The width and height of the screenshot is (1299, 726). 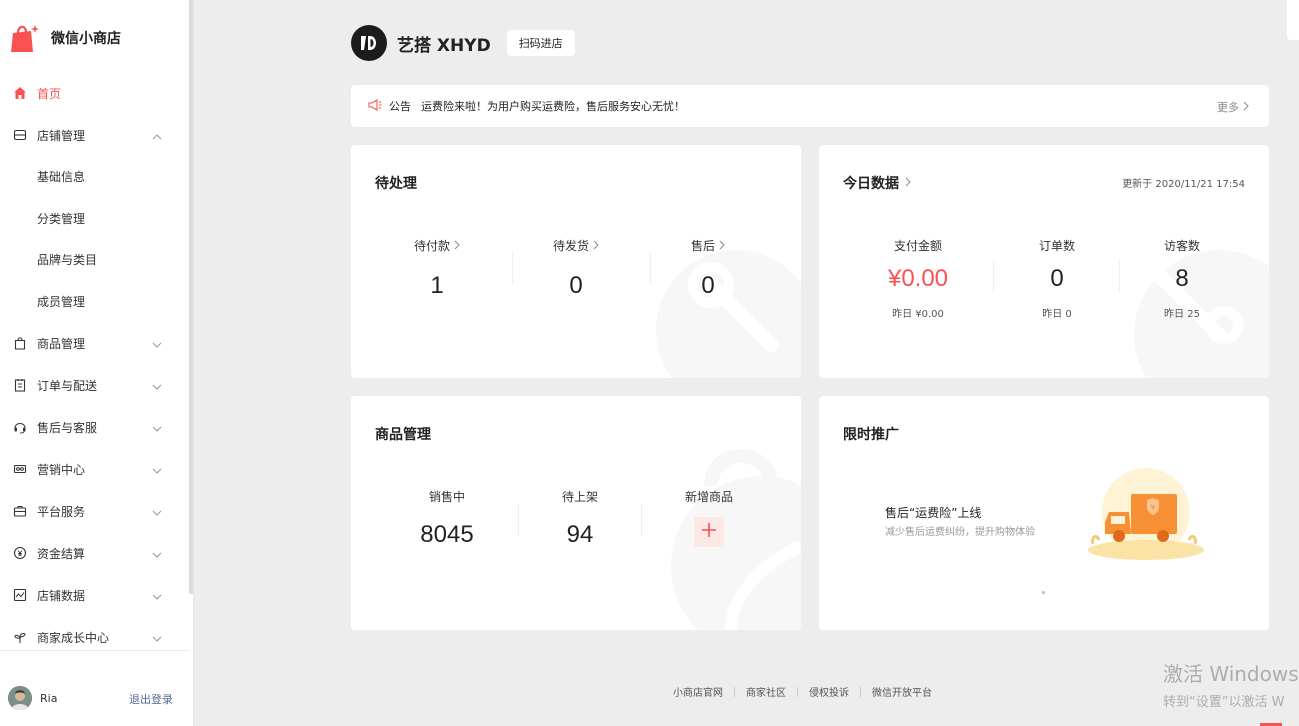 What do you see at coordinates (1146, 514) in the screenshot?
I see `delivery-truck-icon: ¥` at bounding box center [1146, 514].